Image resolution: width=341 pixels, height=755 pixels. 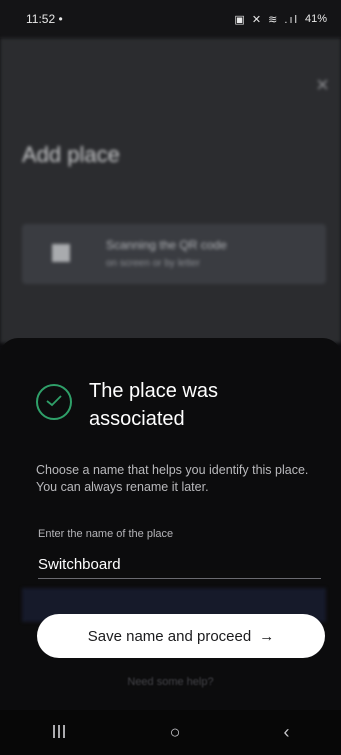 What do you see at coordinates (153, 405) in the screenshot?
I see `sheet-title: The place was associated` at bounding box center [153, 405].